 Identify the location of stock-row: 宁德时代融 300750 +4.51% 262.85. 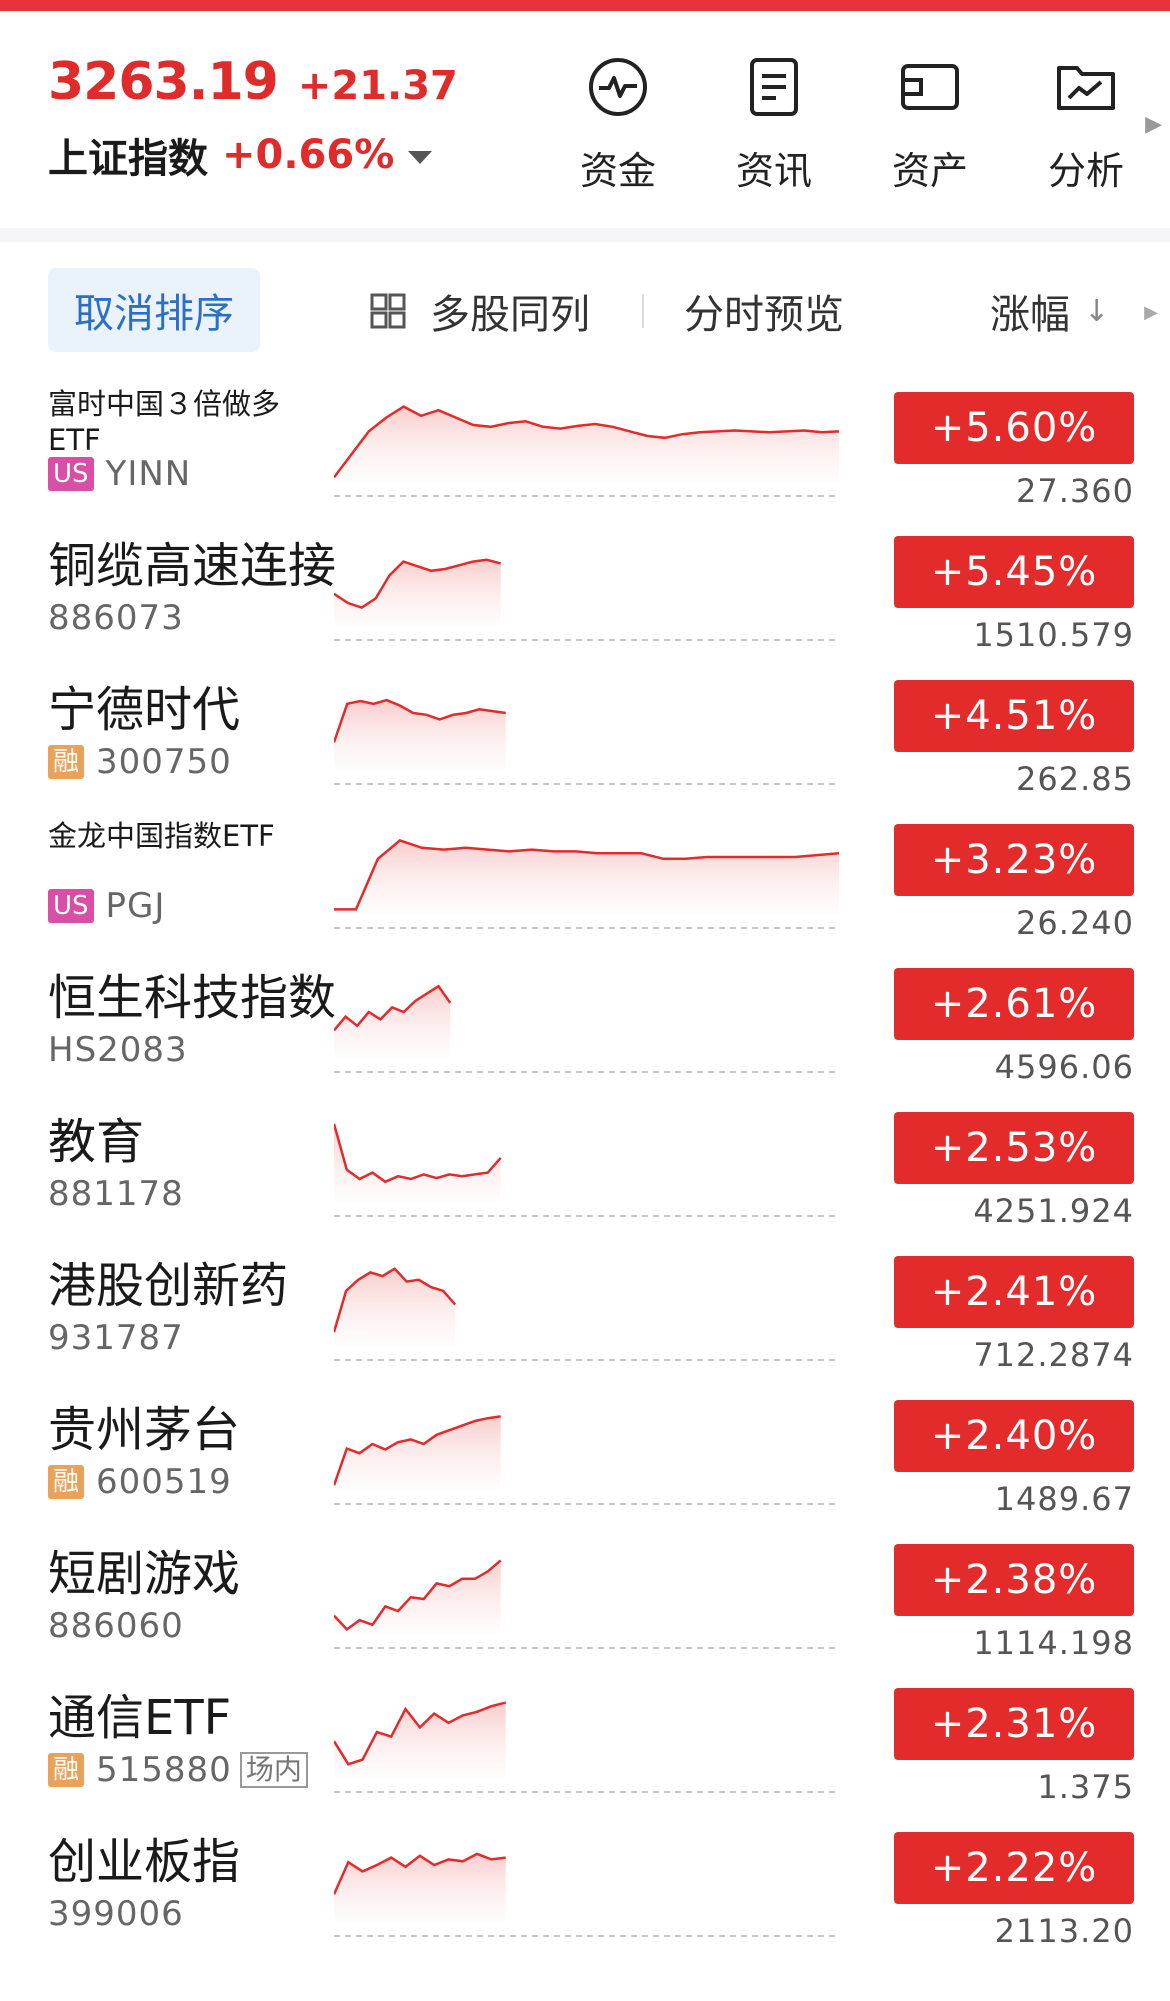
(585, 732).